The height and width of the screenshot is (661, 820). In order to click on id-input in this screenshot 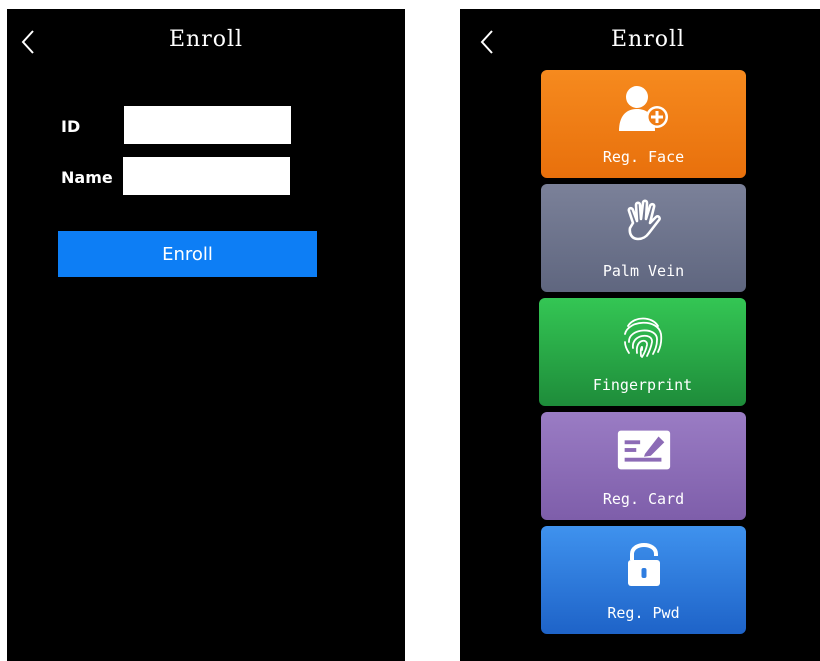, I will do `click(207, 125)`.